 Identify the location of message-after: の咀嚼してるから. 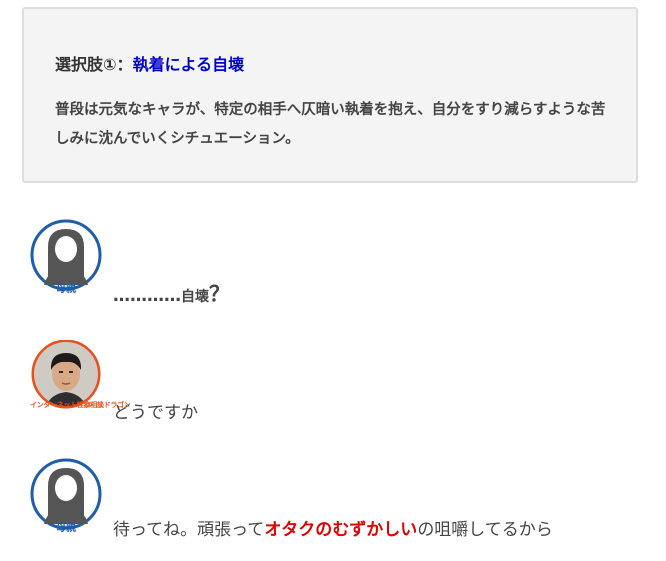
(485, 530).